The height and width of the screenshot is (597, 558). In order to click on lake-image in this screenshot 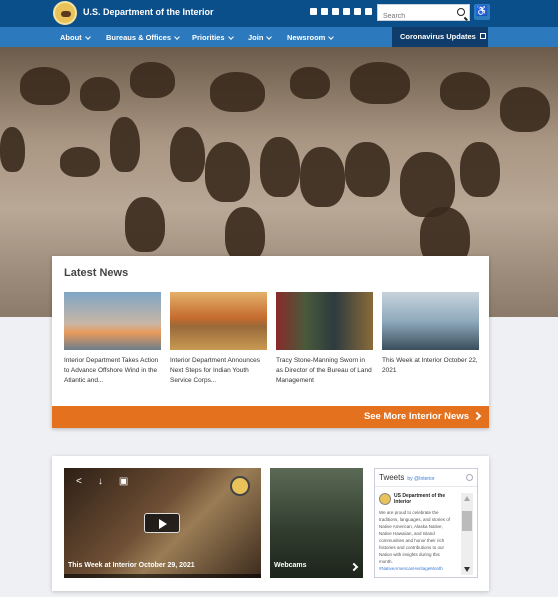, I will do `click(430, 321)`.